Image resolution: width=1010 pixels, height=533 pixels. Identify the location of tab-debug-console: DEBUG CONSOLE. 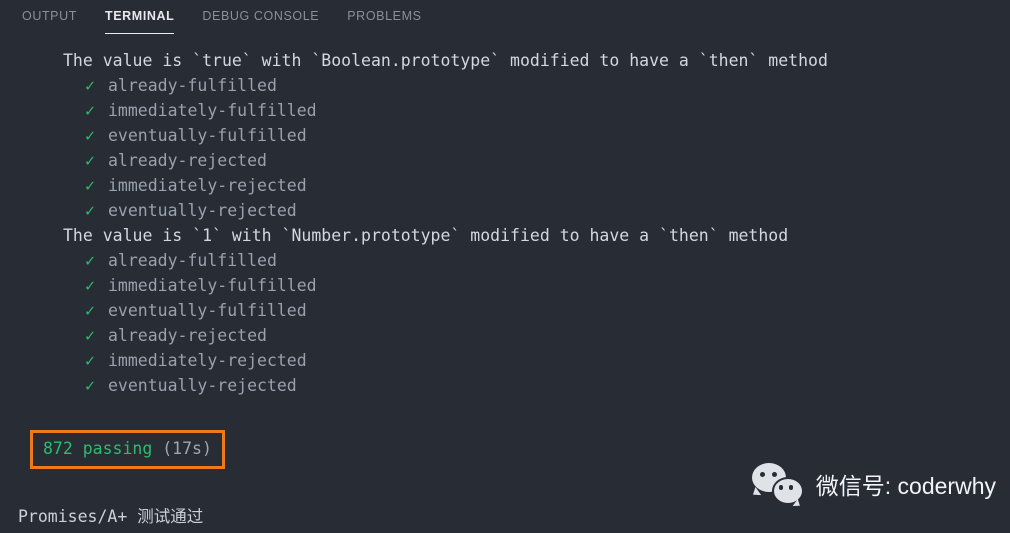
(260, 11).